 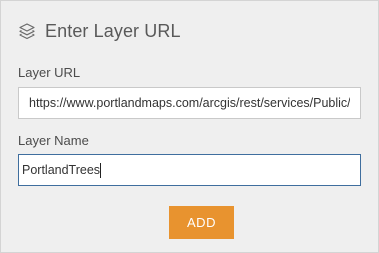 I want to click on layer-name-value: PortlandTrees, so click(x=61, y=170).